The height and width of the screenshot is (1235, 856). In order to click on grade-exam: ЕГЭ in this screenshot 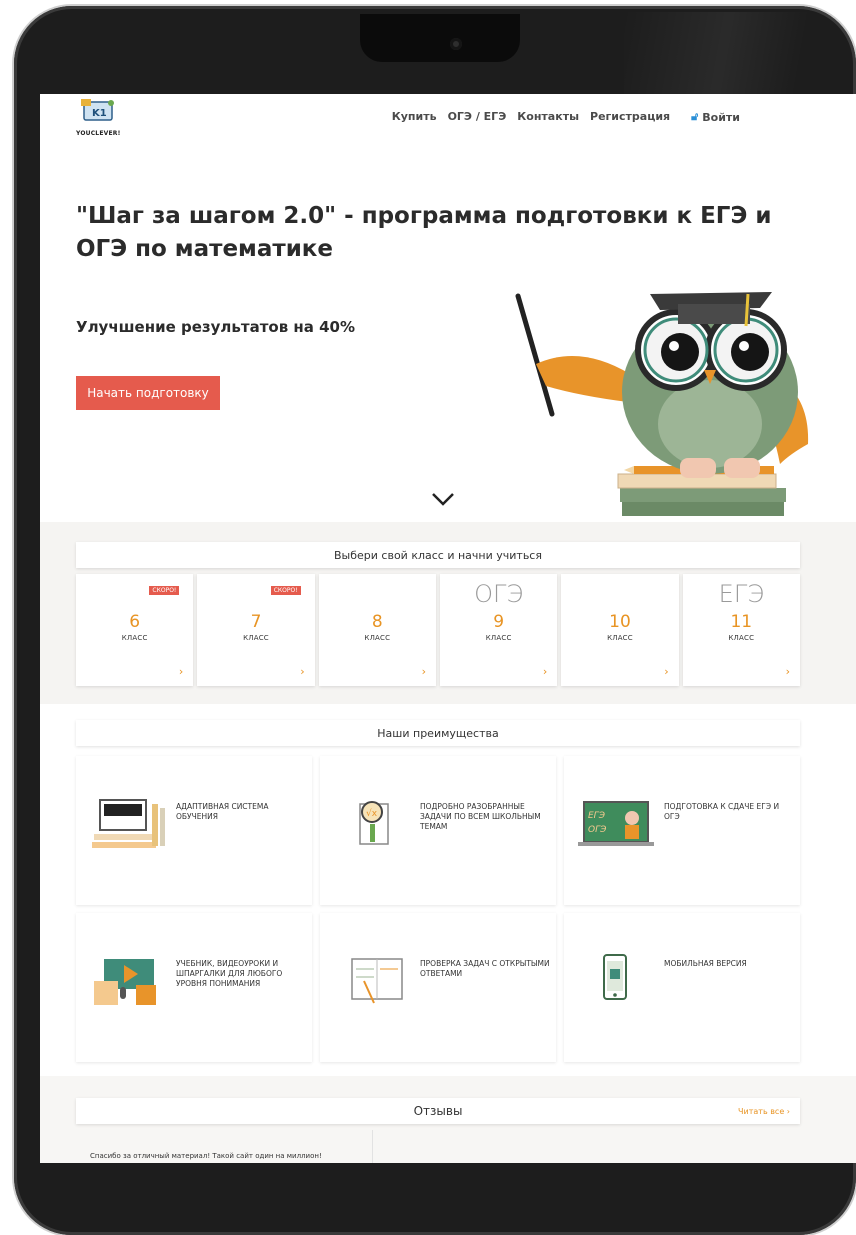, I will do `click(741, 594)`.